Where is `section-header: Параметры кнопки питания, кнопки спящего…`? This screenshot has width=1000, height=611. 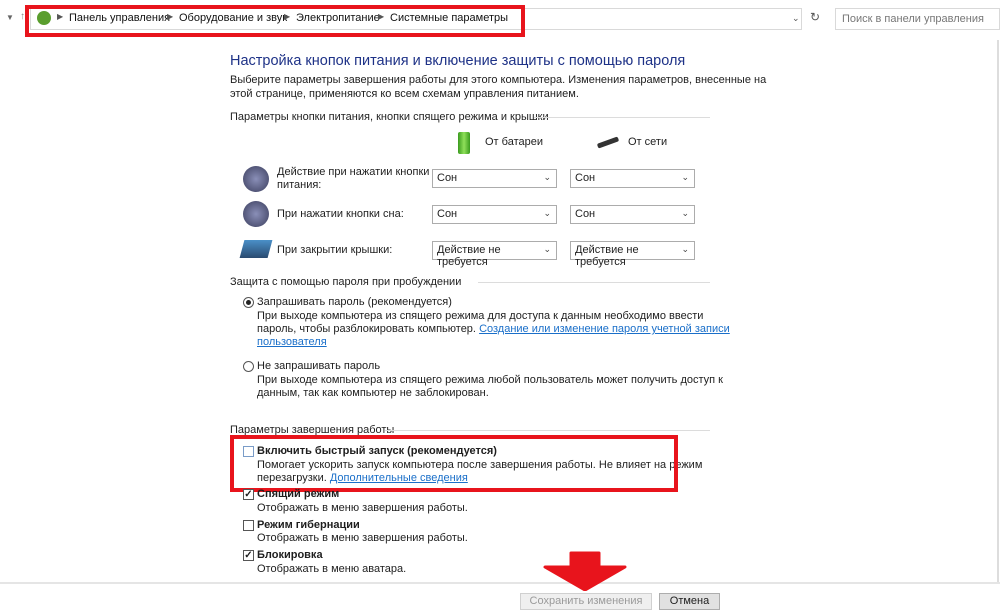 section-header: Параметры кнопки питания, кнопки спящего… is located at coordinates (389, 117).